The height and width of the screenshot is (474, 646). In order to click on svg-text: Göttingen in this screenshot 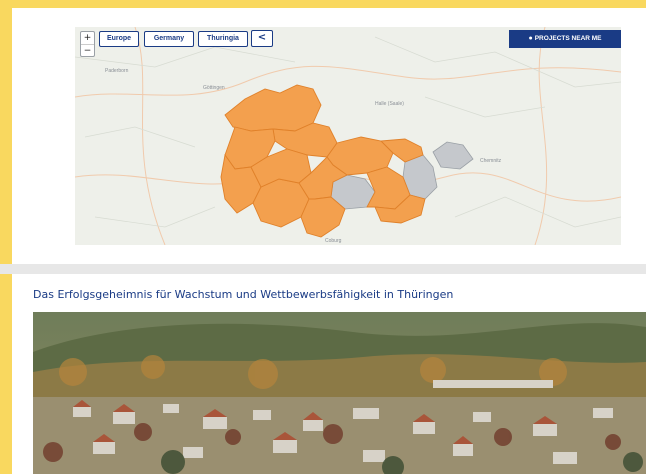, I will do `click(214, 88)`.